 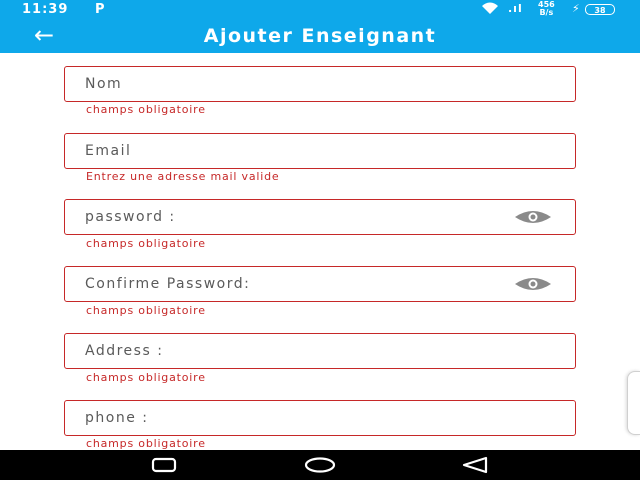 I want to click on confirm-password-error: champs obligatoire, so click(x=146, y=310).